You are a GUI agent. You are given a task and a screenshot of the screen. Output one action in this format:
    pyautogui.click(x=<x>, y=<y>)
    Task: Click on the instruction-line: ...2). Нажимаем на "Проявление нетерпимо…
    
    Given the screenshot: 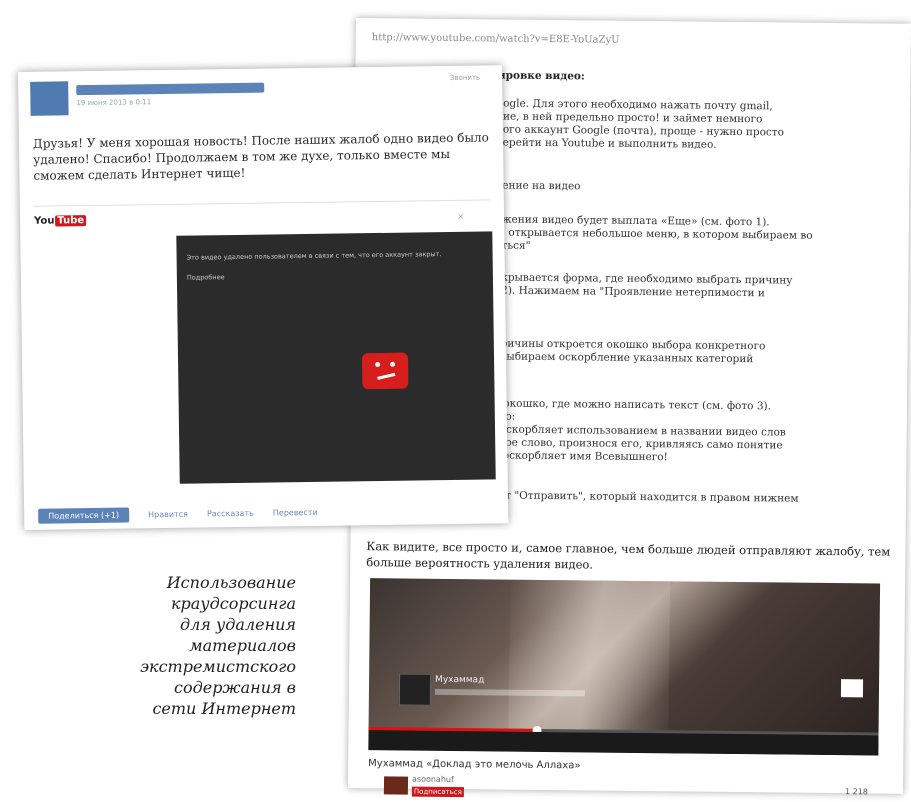 What is the action you would take?
    pyautogui.click(x=628, y=292)
    